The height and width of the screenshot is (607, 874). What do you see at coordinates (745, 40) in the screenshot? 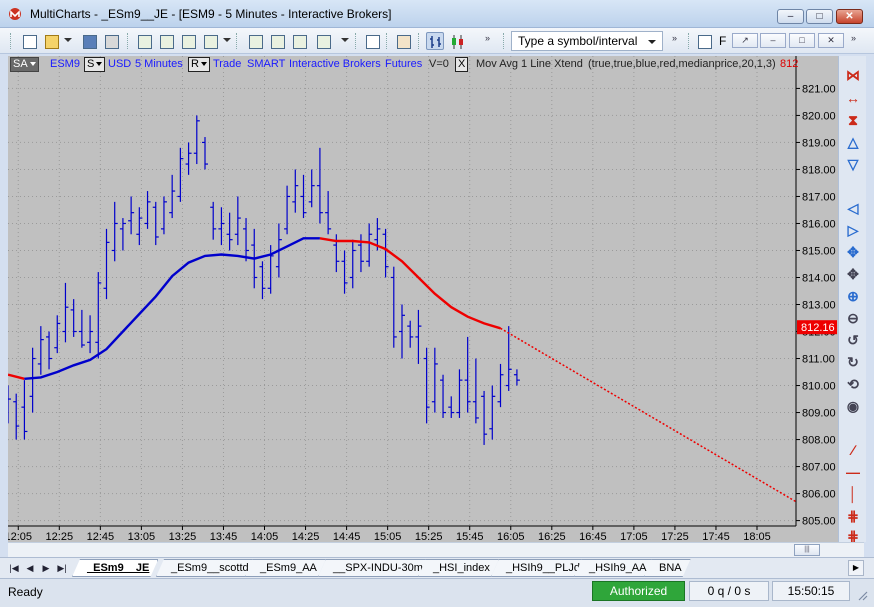
I see `mdi-restore-button: ↗` at bounding box center [745, 40].